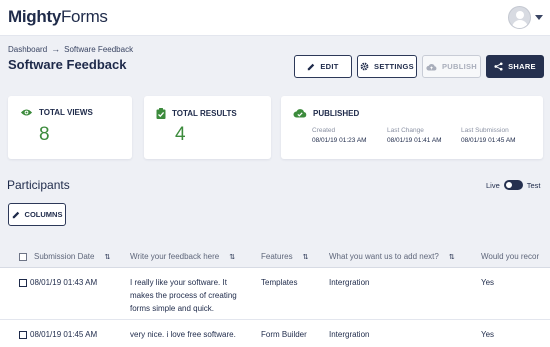 Image resolution: width=550 pixels, height=347 pixels. What do you see at coordinates (405, 130) in the screenshot?
I see `last-change-label: Last Change` at bounding box center [405, 130].